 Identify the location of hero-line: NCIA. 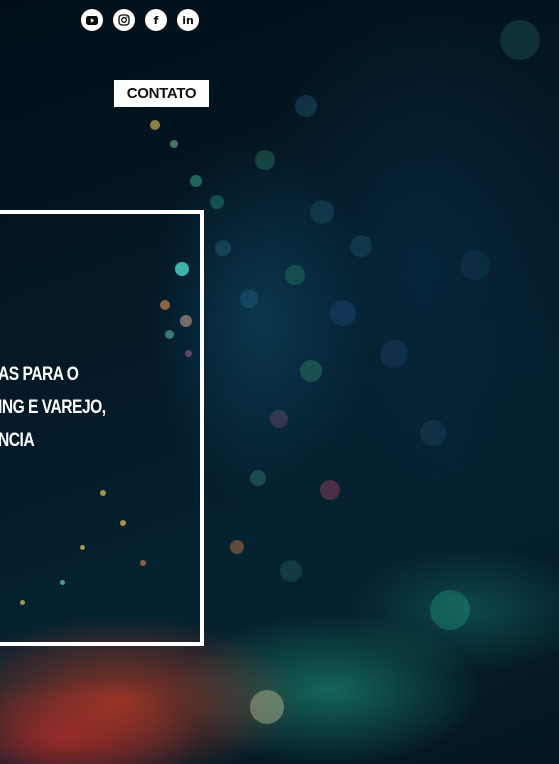
(17, 440).